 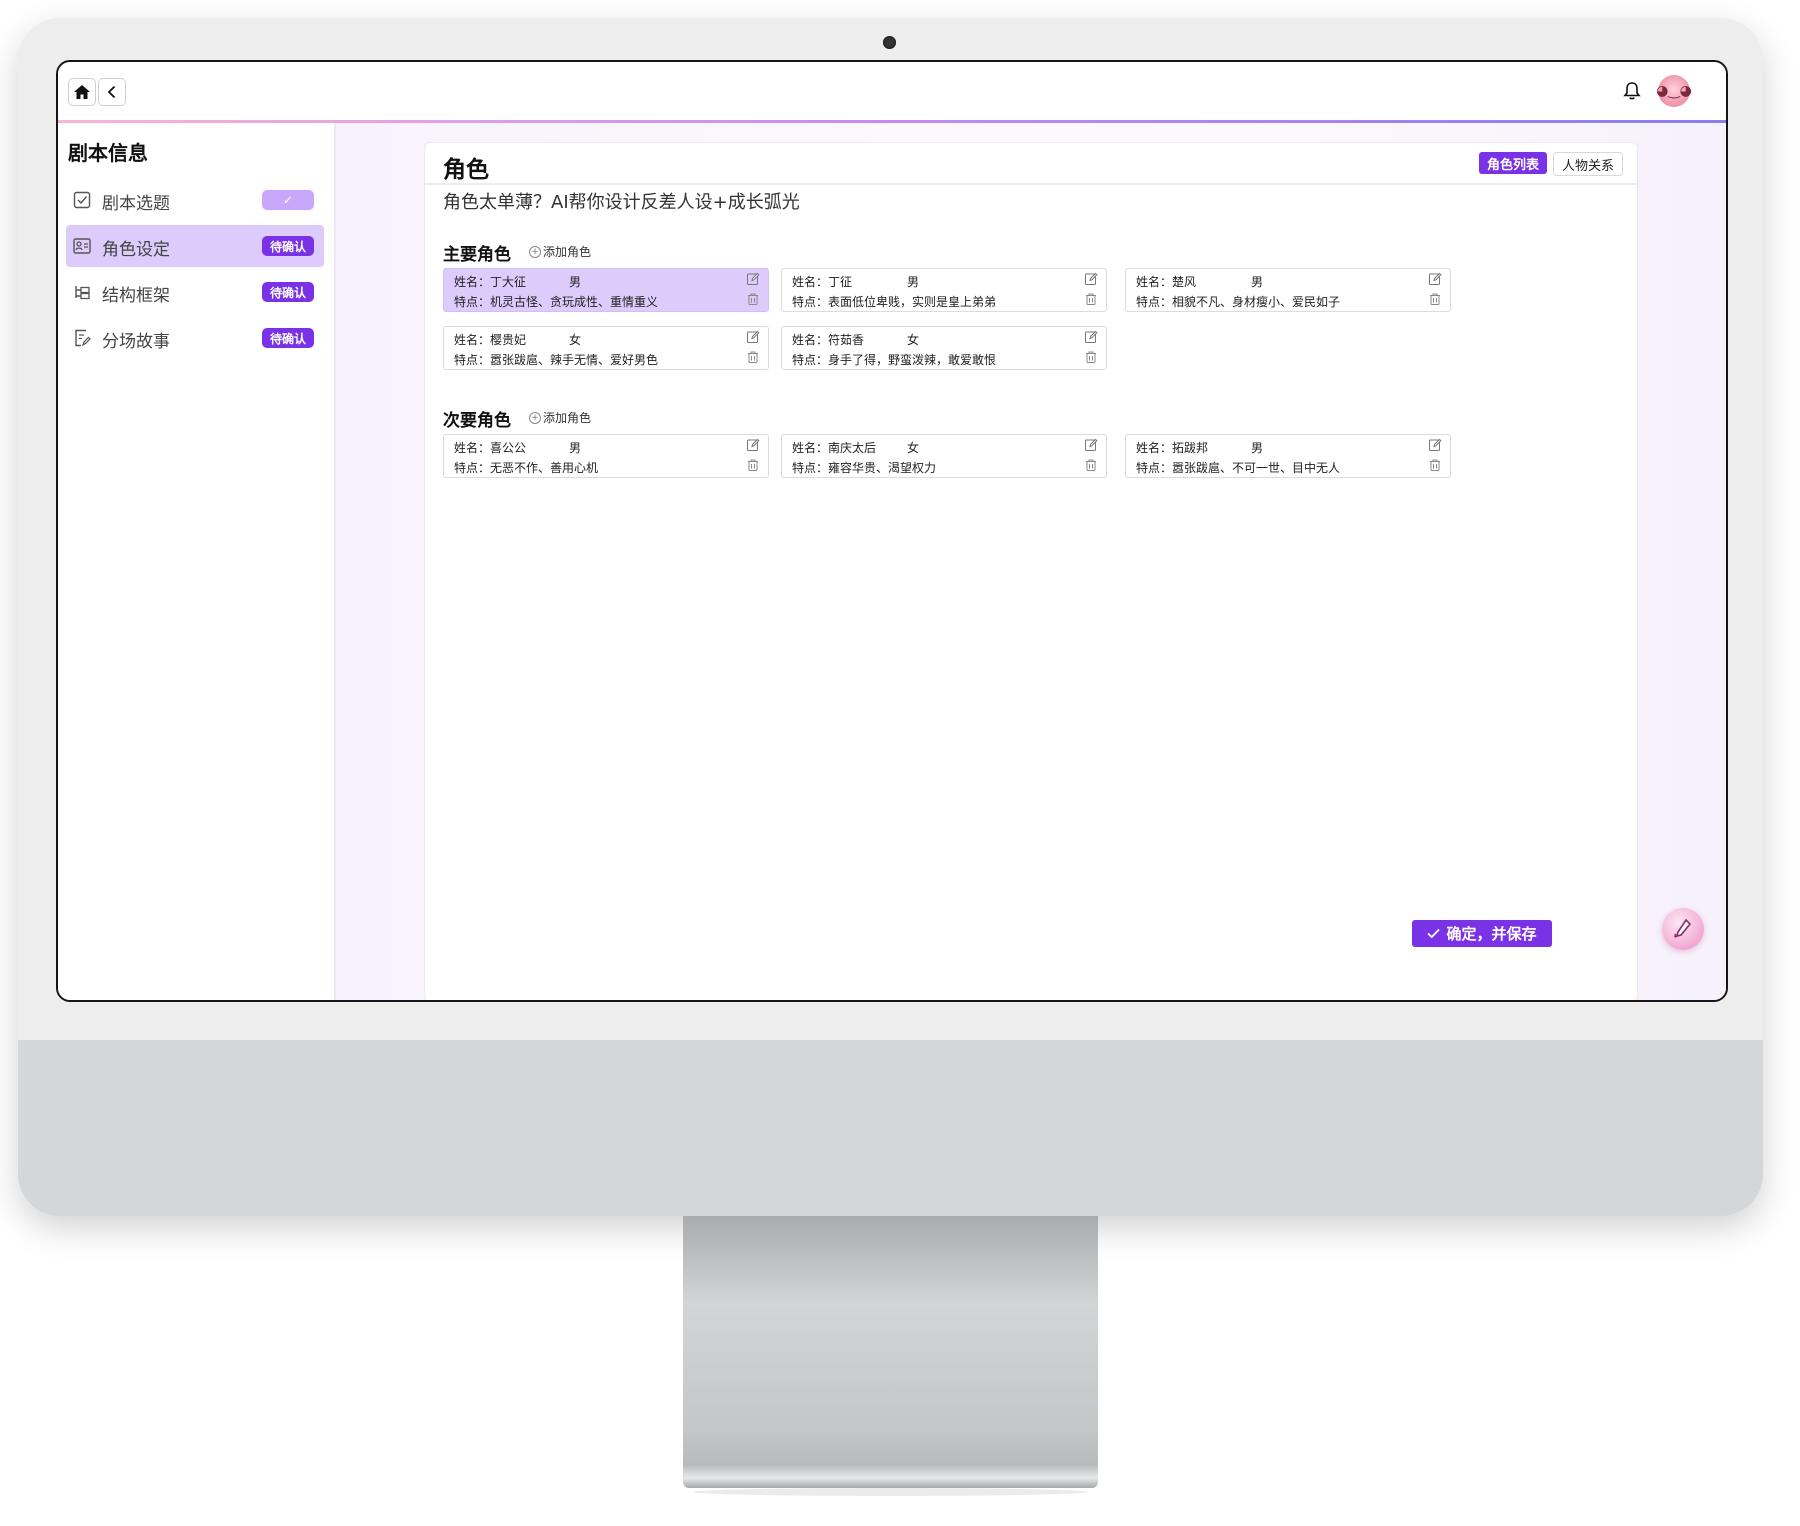 What do you see at coordinates (195, 246) in the screenshot?
I see `sidebar-item-characters: 角色设定 待确认` at bounding box center [195, 246].